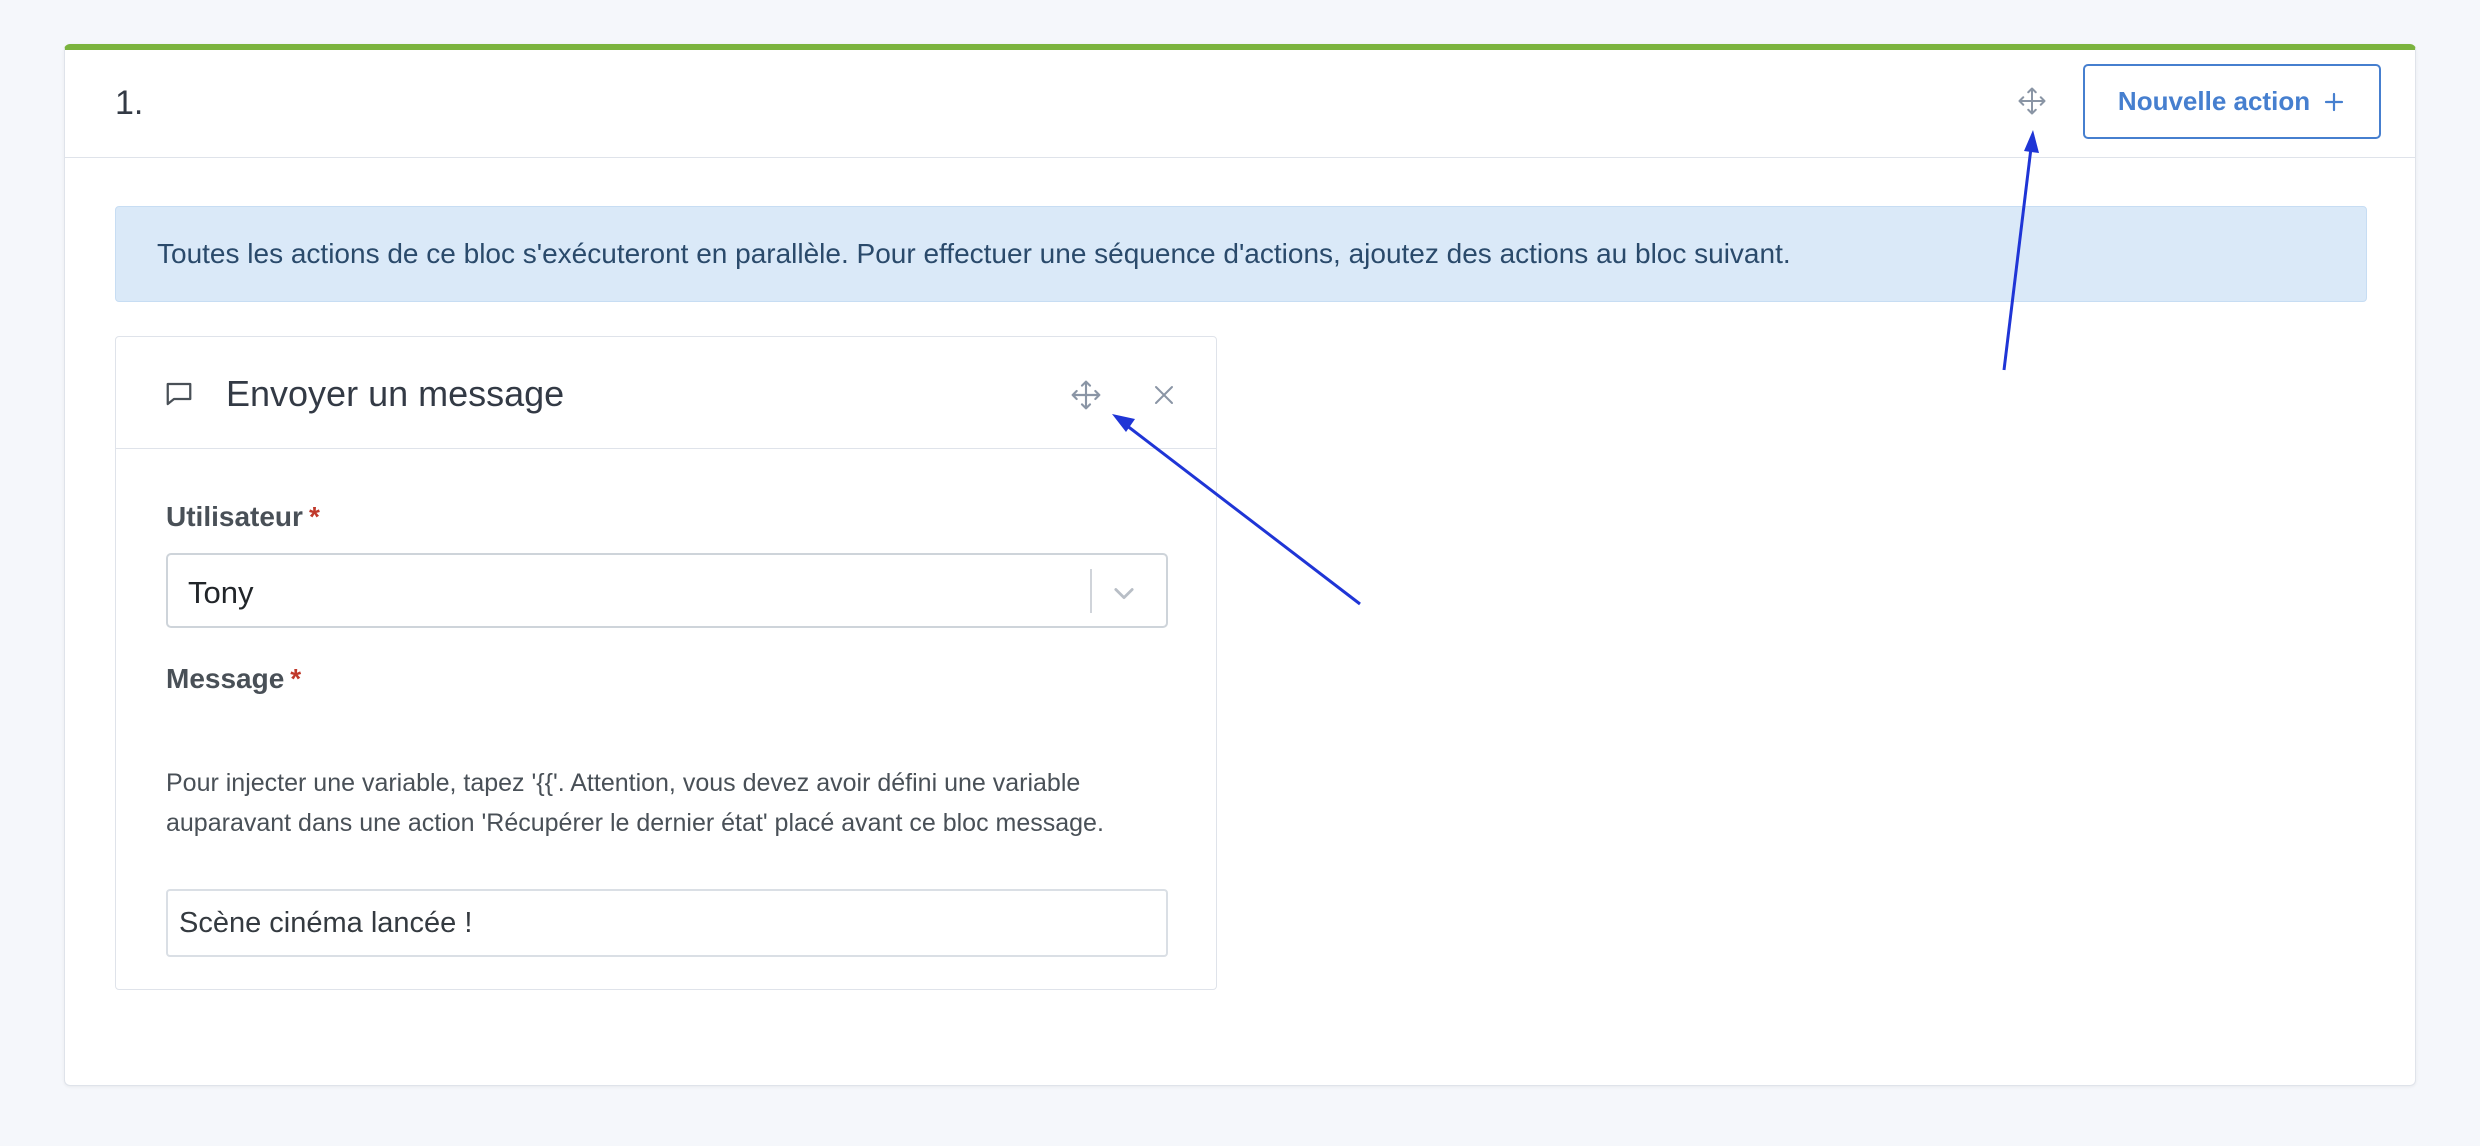 This screenshot has width=2480, height=1146. Describe the element at coordinates (129, 103) in the screenshot. I see `block-number-title: 1.` at that location.